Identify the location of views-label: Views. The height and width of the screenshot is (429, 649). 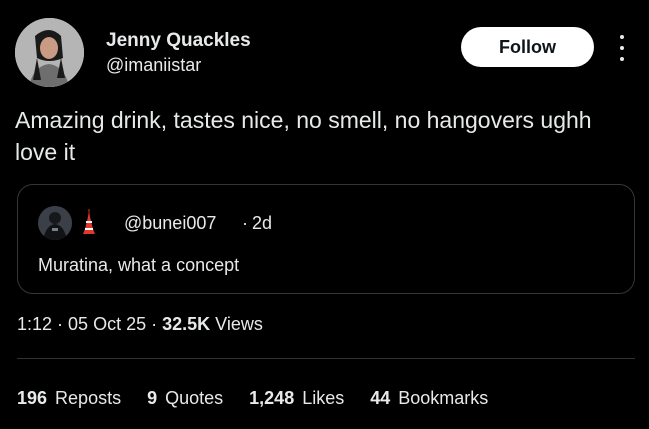
(239, 324).